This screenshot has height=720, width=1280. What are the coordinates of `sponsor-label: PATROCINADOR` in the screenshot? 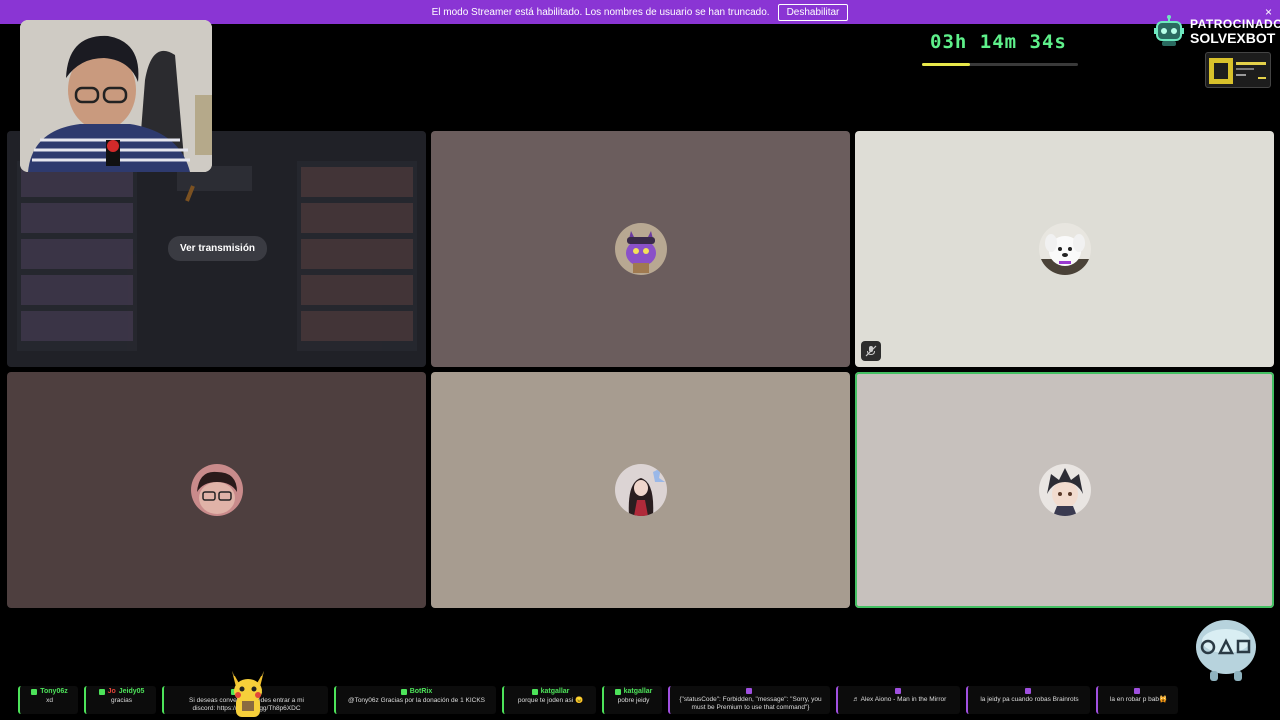 It's located at (1235, 24).